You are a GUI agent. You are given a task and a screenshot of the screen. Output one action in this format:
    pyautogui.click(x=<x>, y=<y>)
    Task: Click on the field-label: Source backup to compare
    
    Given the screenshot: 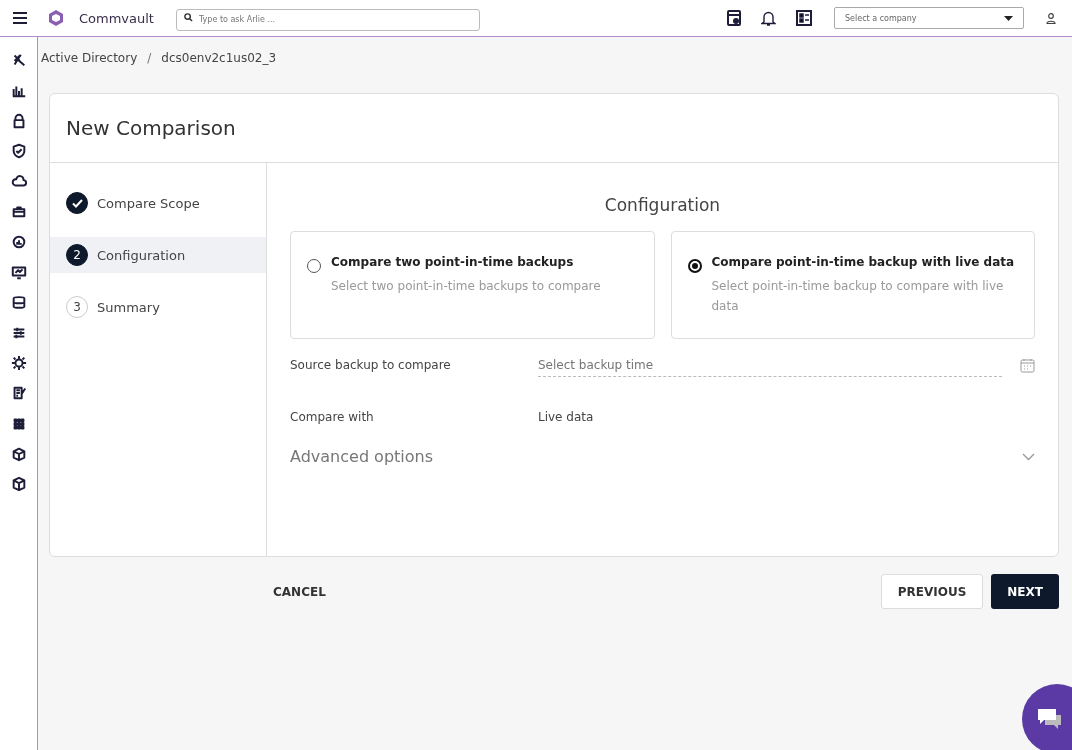 What is the action you would take?
    pyautogui.click(x=371, y=365)
    